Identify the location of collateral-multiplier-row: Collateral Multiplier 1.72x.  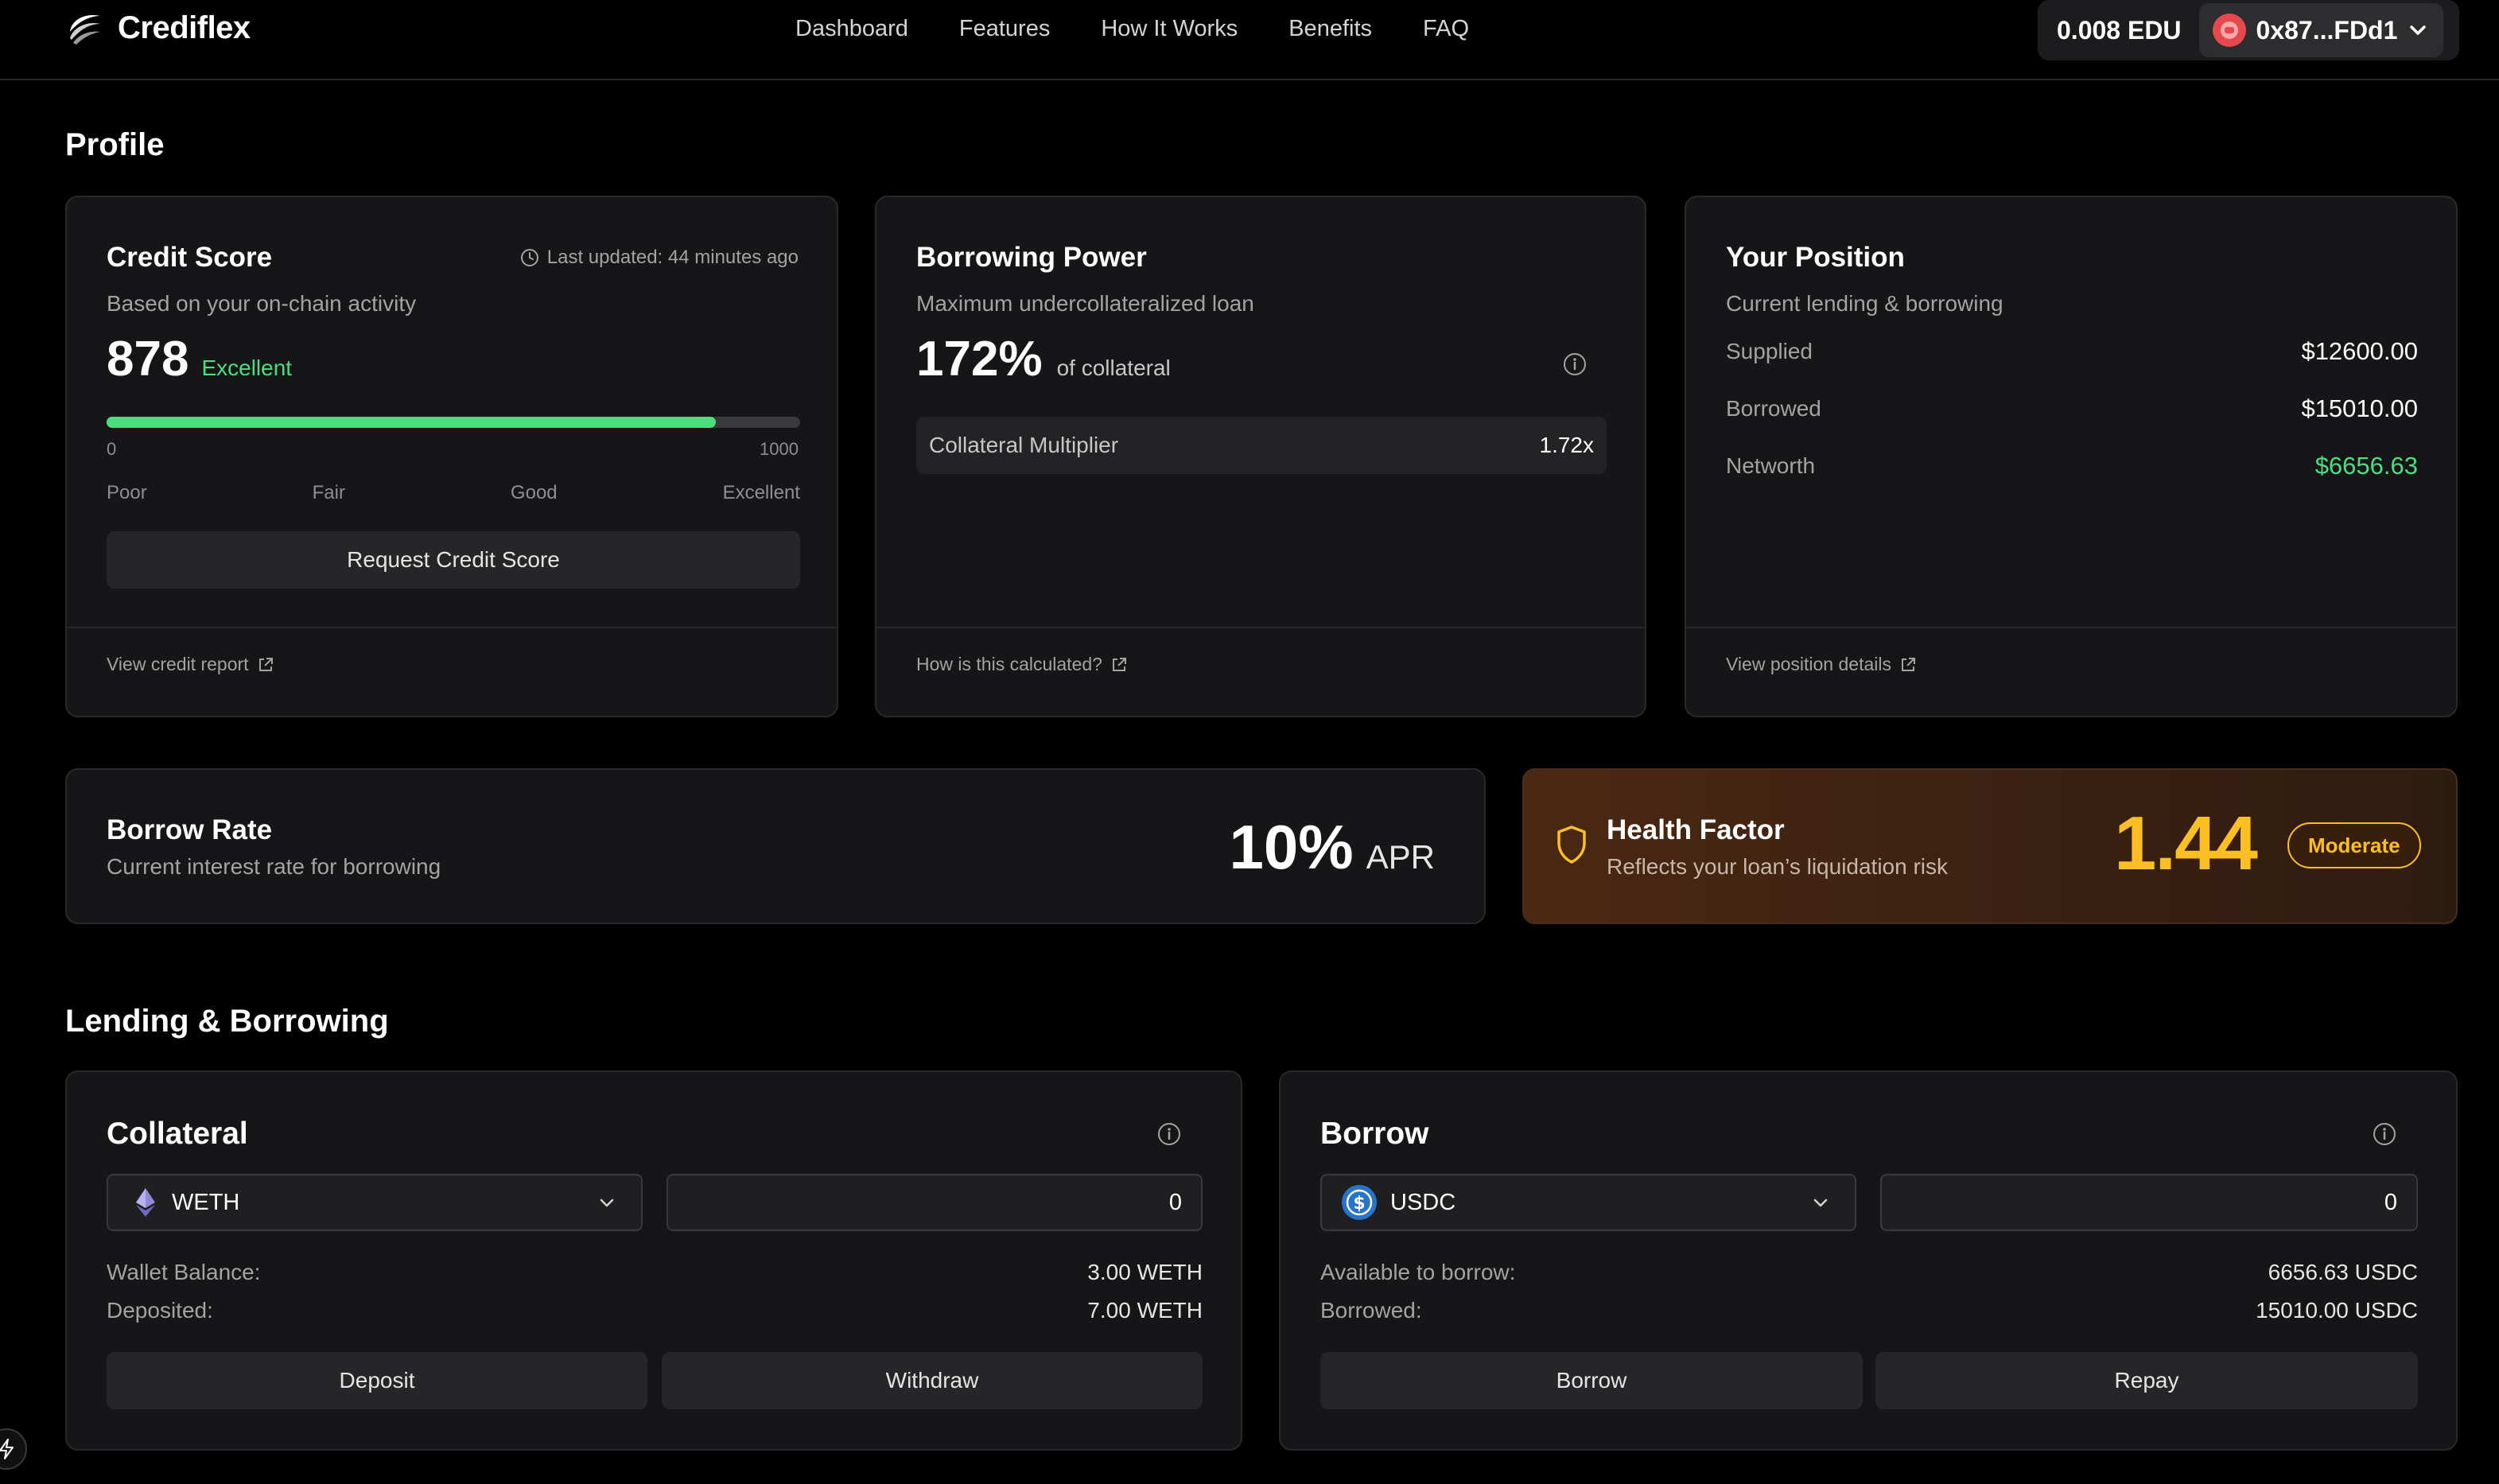
(1261, 446).